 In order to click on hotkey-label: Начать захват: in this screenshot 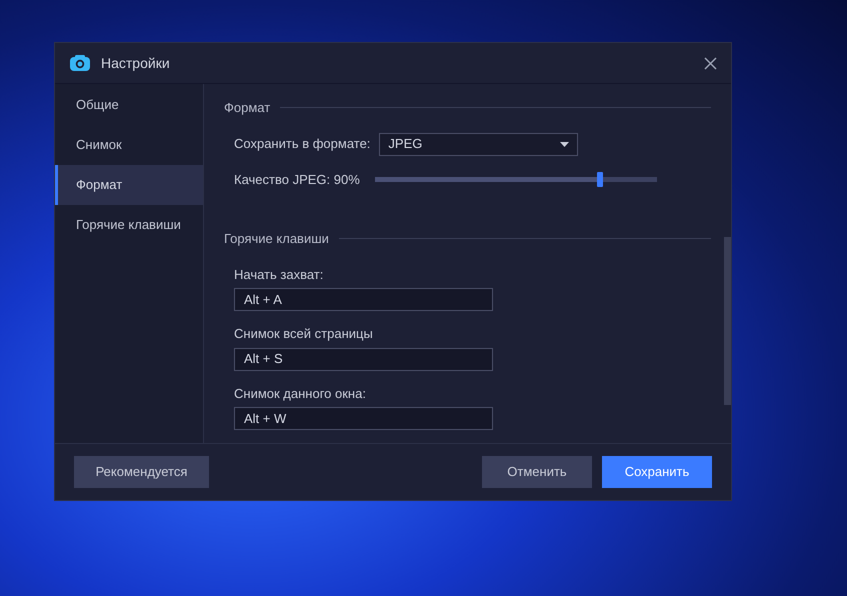, I will do `click(279, 275)`.